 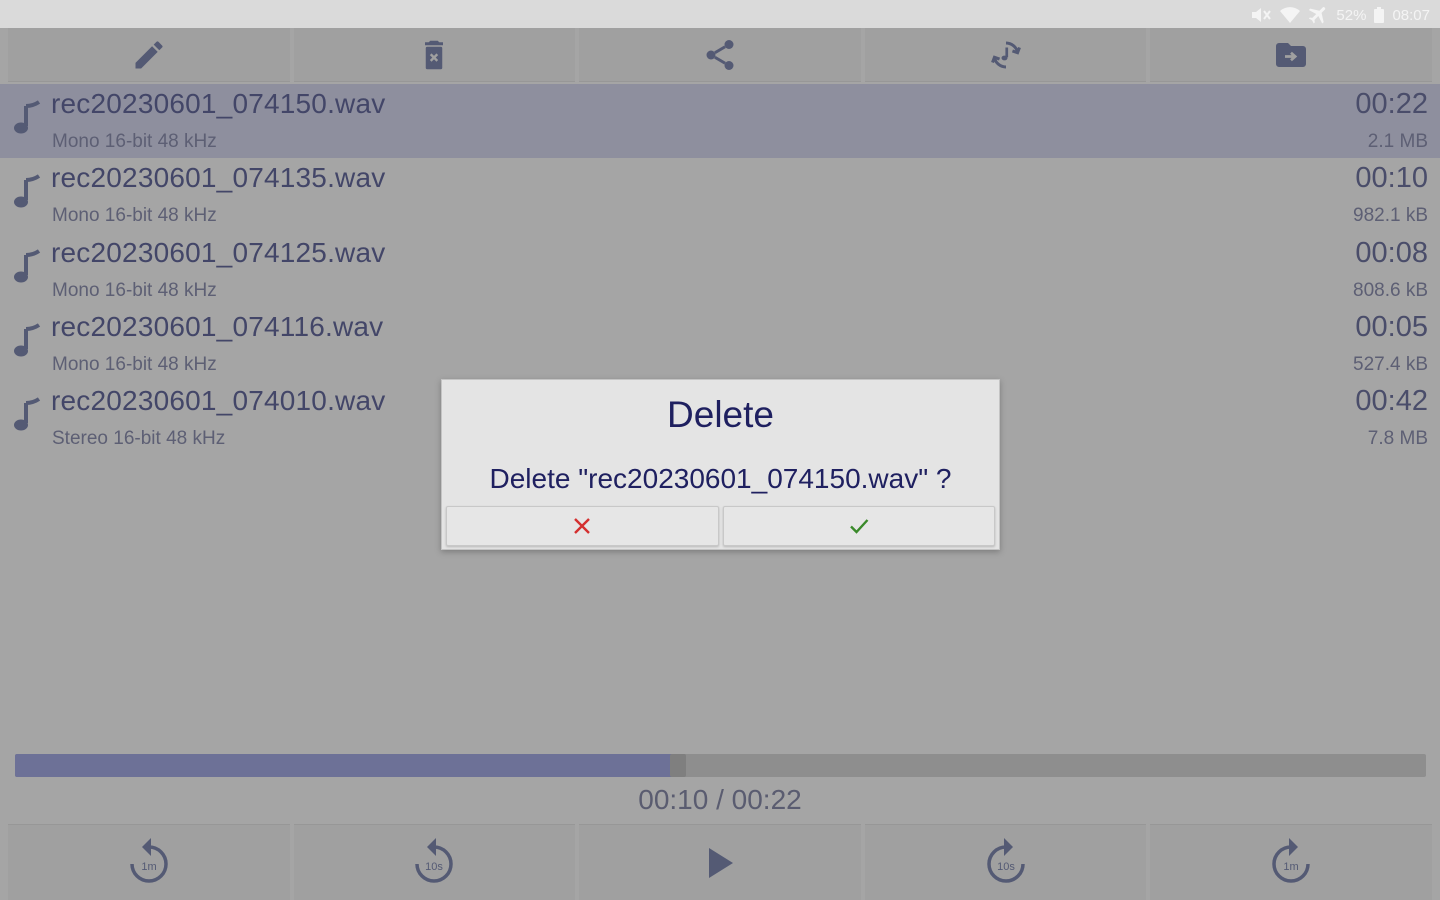 What do you see at coordinates (218, 178) in the screenshot?
I see `recording-name: rec20230601_074135.wav` at bounding box center [218, 178].